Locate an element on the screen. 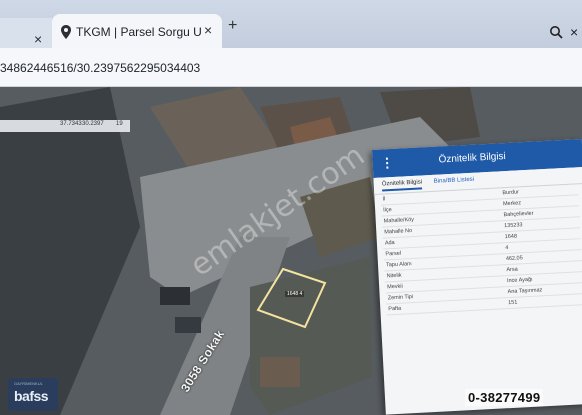  address-bar: 34862446516/30.2397562295034403 is located at coordinates (291, 67).